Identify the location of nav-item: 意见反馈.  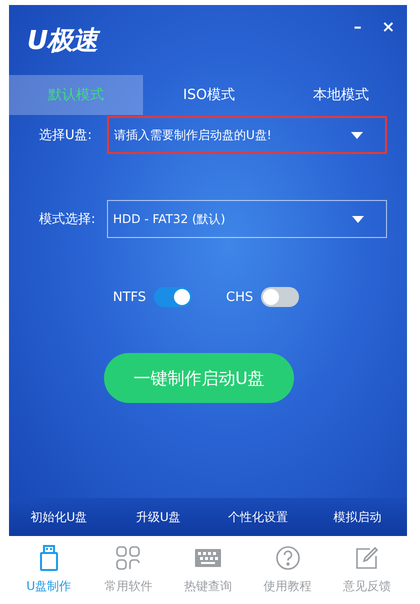
(367, 570).